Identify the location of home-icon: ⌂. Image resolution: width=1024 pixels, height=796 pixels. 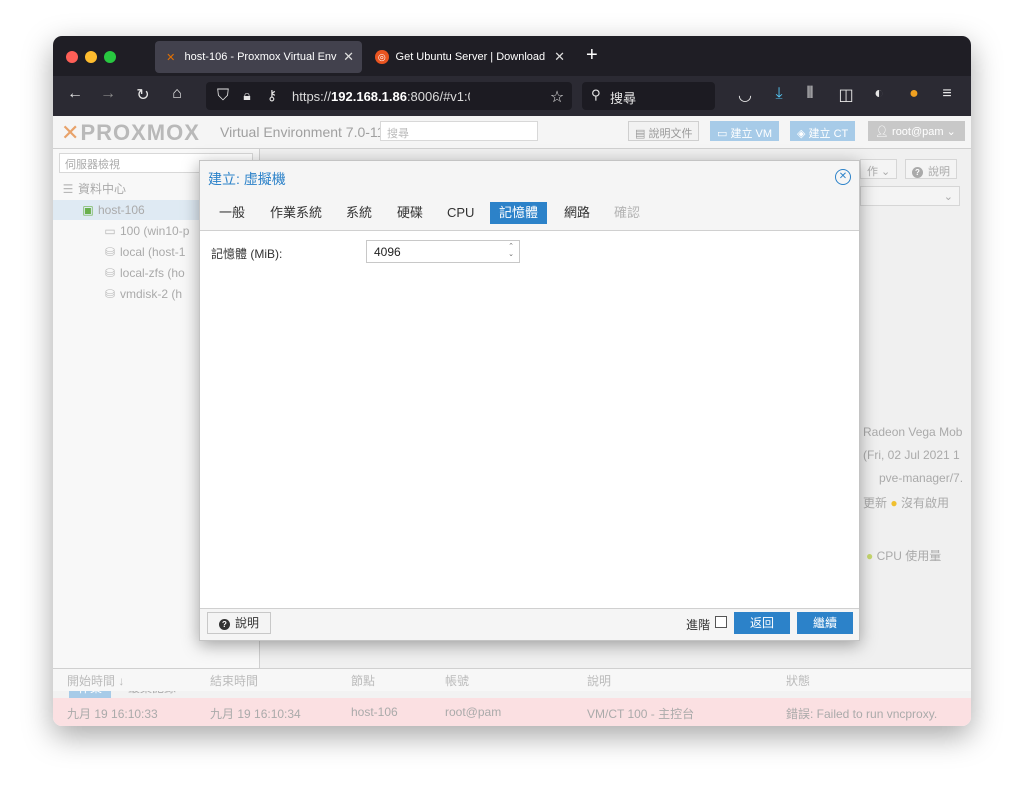
(177, 94).